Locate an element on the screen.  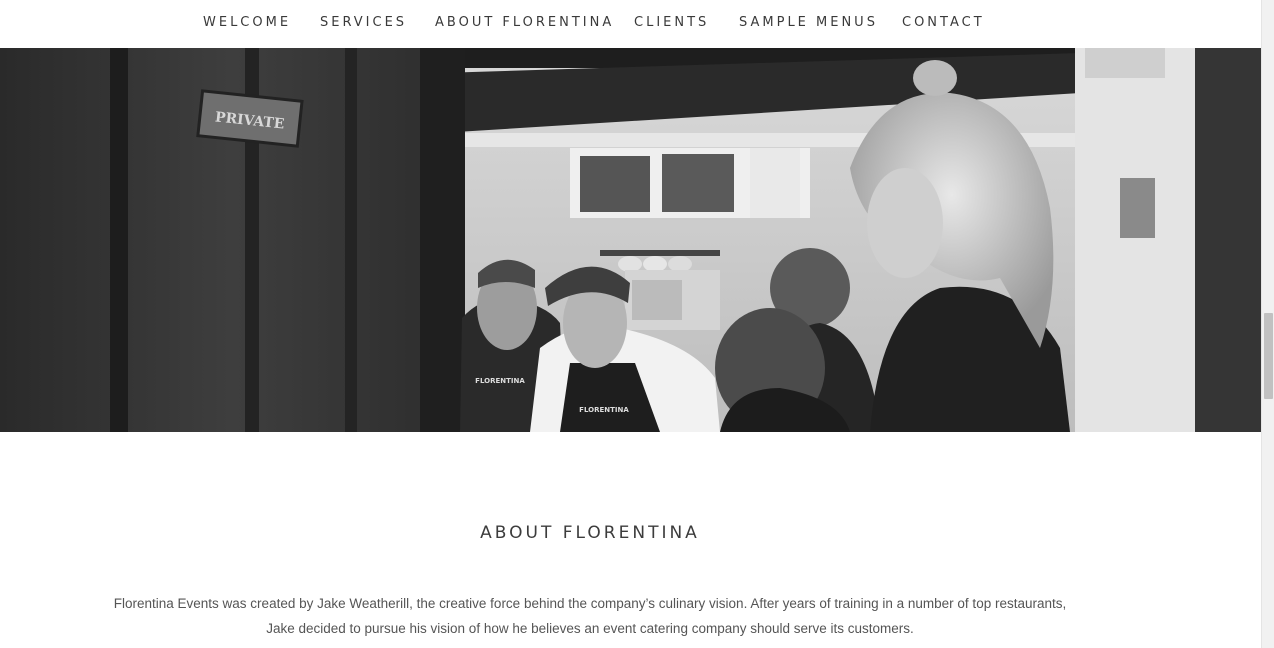
page-scrollbar is located at coordinates (1267, 324).